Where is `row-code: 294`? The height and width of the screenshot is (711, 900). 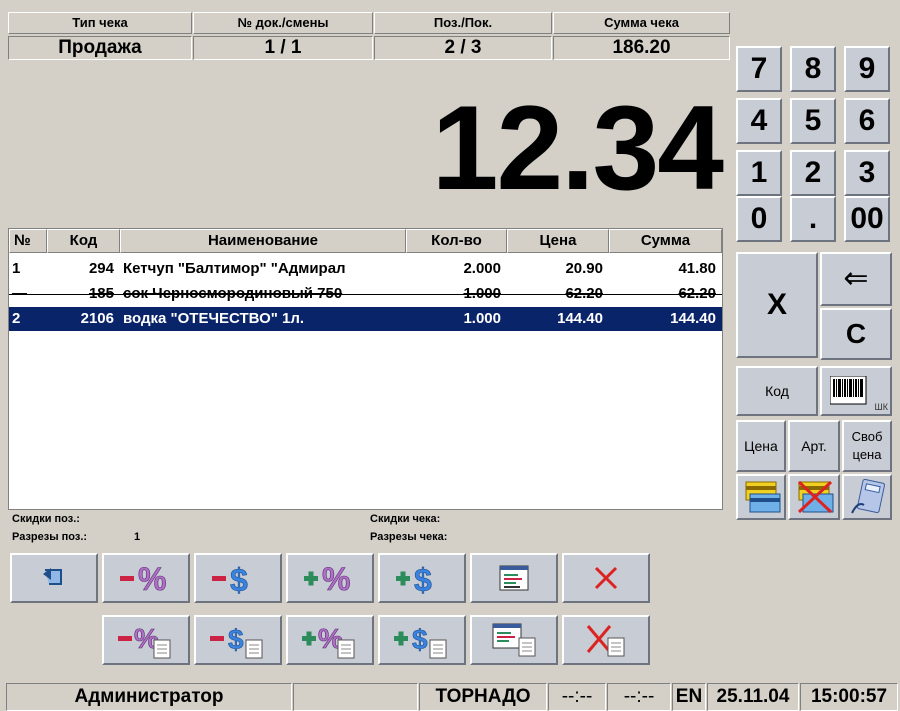
row-code: 294 is located at coordinates (101, 268).